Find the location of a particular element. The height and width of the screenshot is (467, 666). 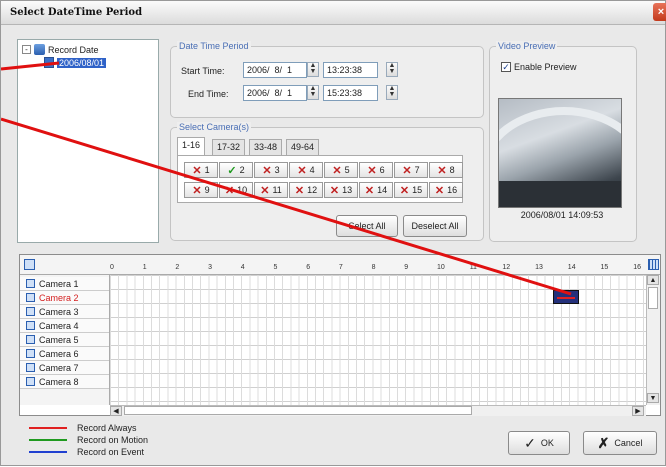

scroll-thumb is located at coordinates (653, 298).